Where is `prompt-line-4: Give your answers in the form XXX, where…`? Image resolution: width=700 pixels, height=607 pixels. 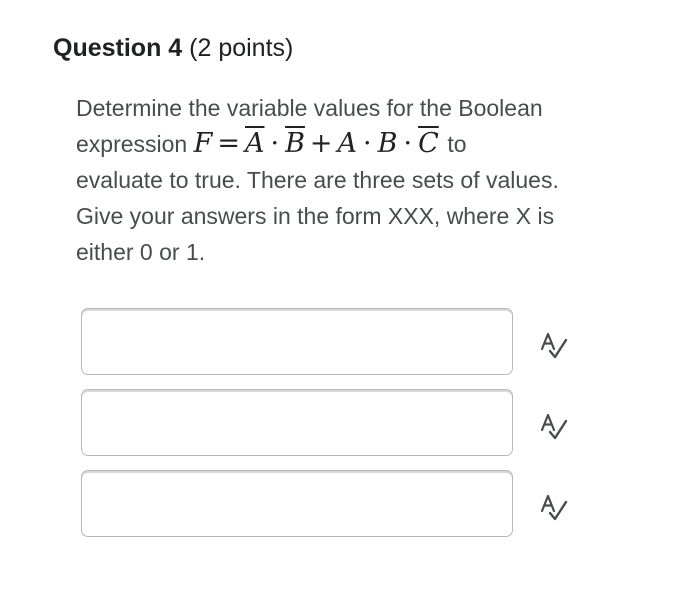 prompt-line-4: Give your answers in the form XXX, where… is located at coordinates (315, 216).